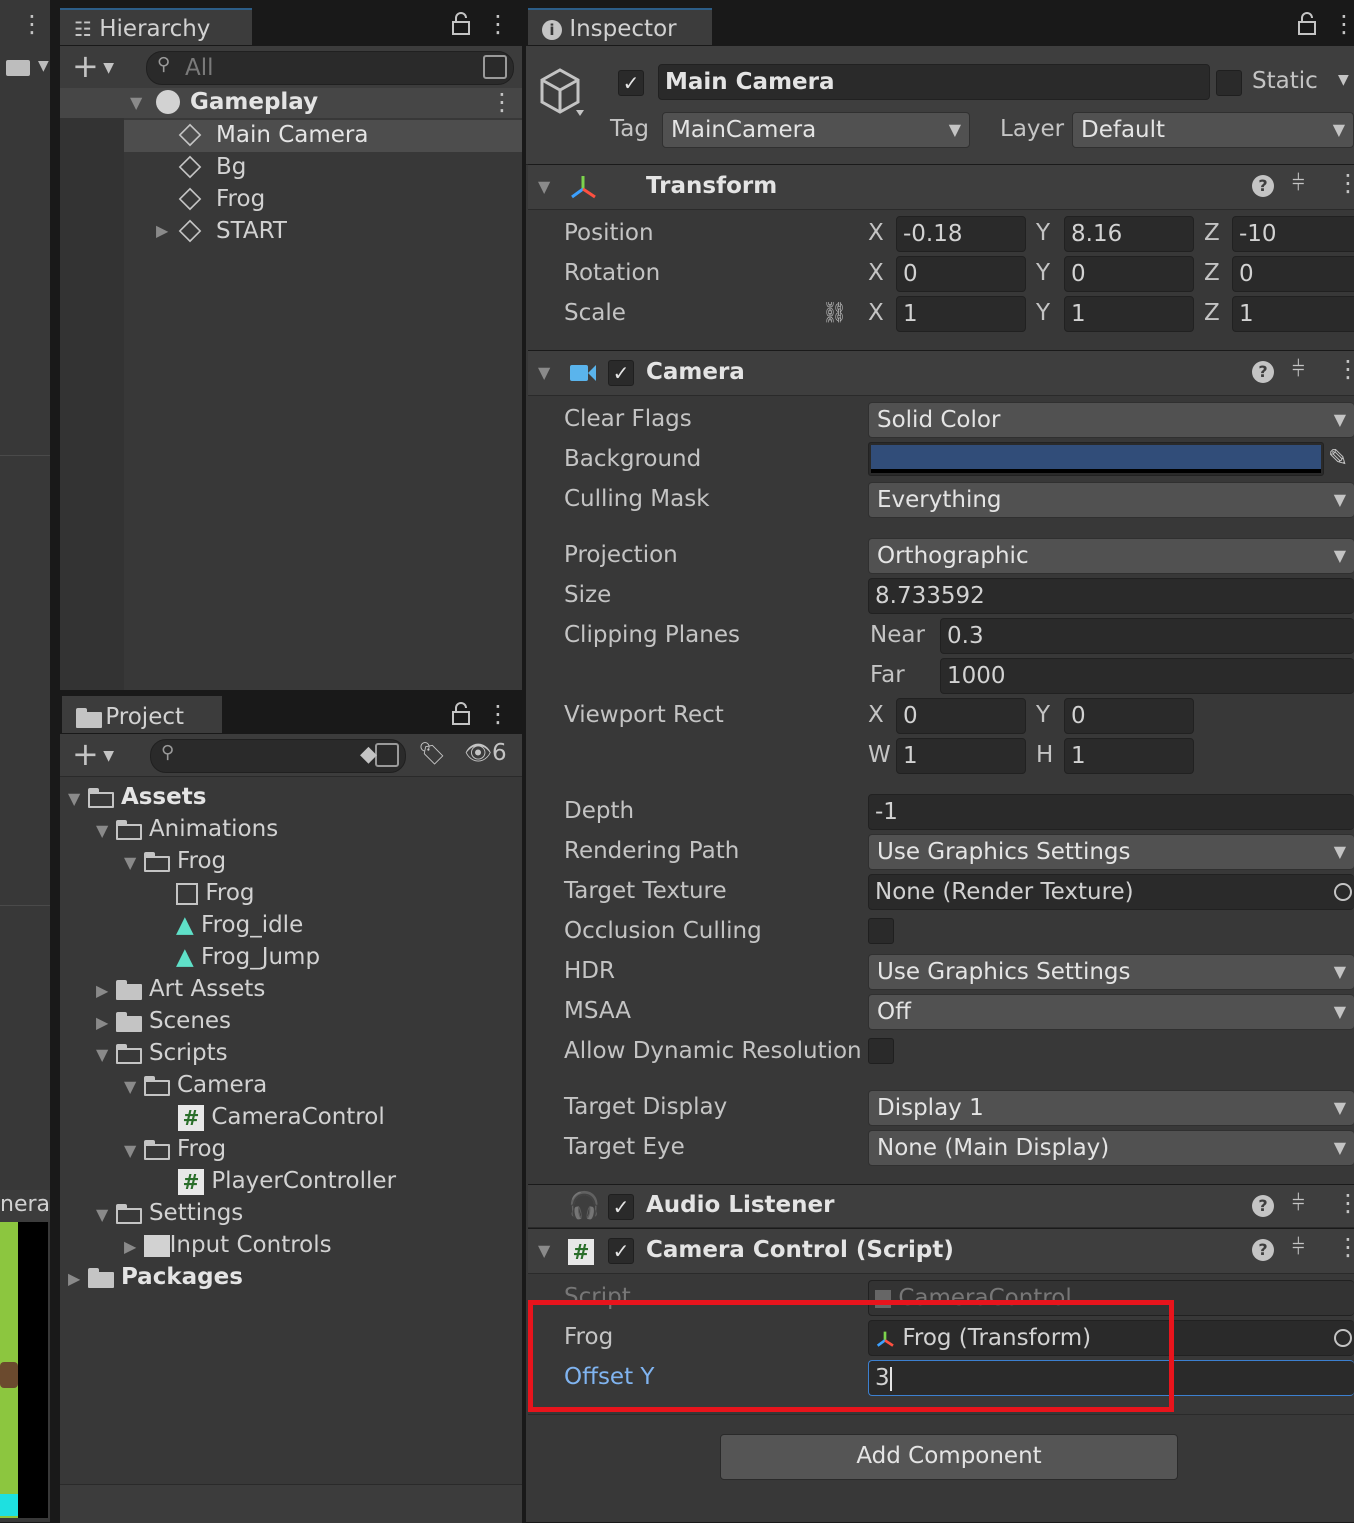 This screenshot has height=1523, width=1354. What do you see at coordinates (609, 233) in the screenshot?
I see `position-label: Position` at bounding box center [609, 233].